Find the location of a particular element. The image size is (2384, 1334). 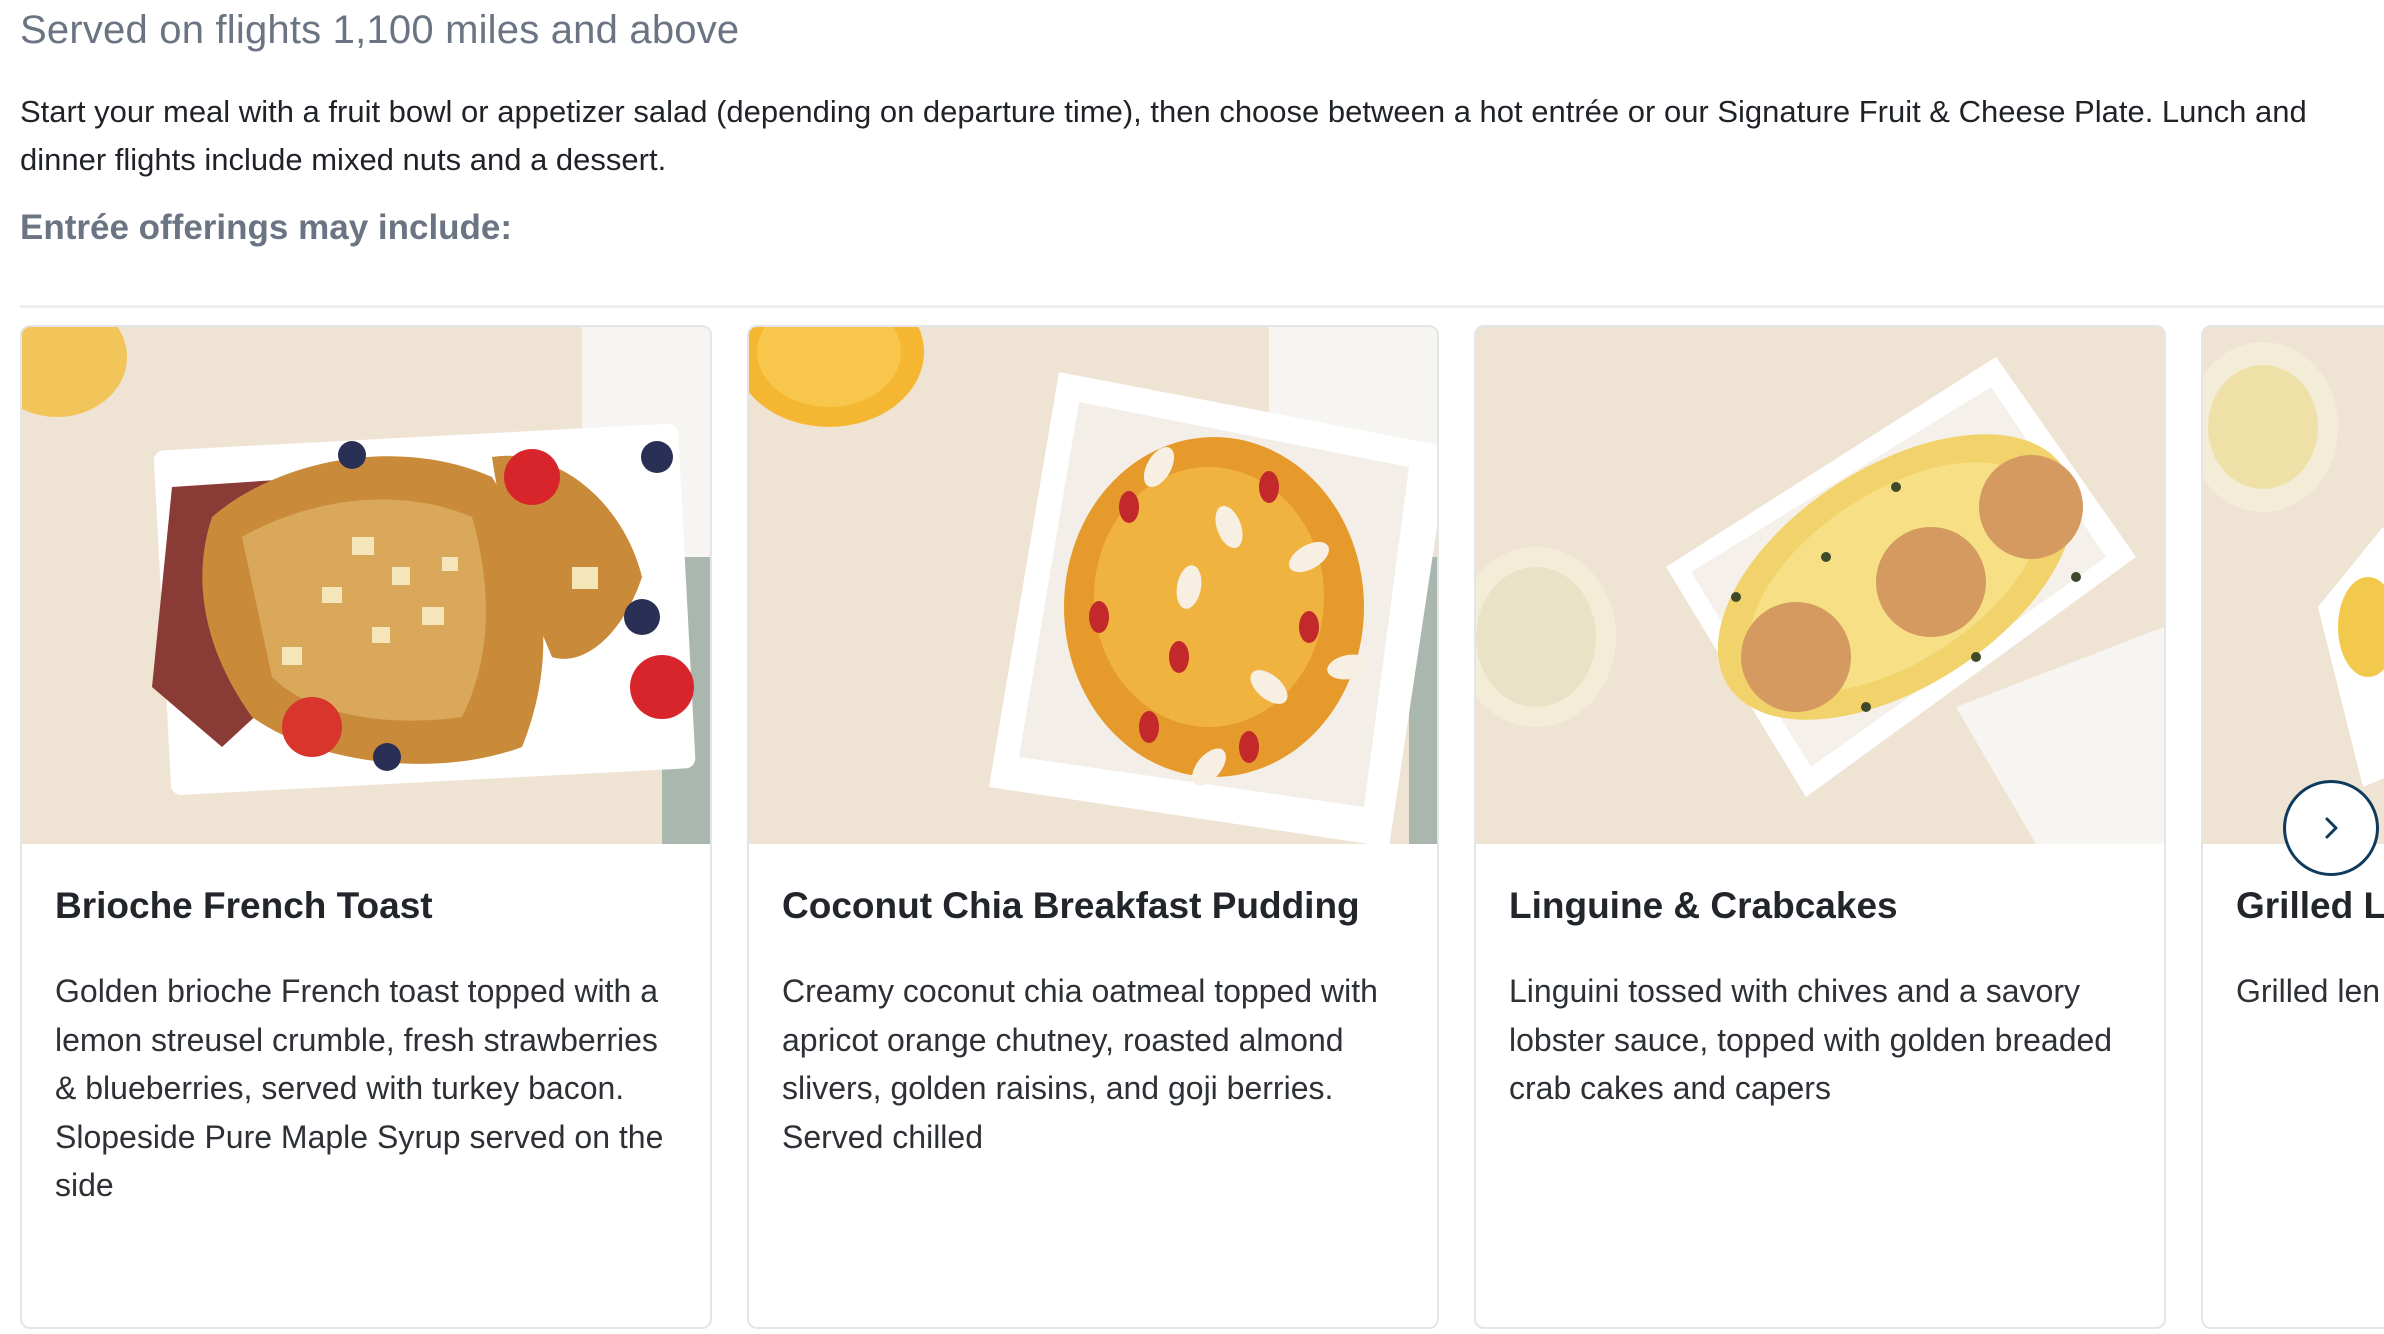

french-toast-image is located at coordinates (366, 585).